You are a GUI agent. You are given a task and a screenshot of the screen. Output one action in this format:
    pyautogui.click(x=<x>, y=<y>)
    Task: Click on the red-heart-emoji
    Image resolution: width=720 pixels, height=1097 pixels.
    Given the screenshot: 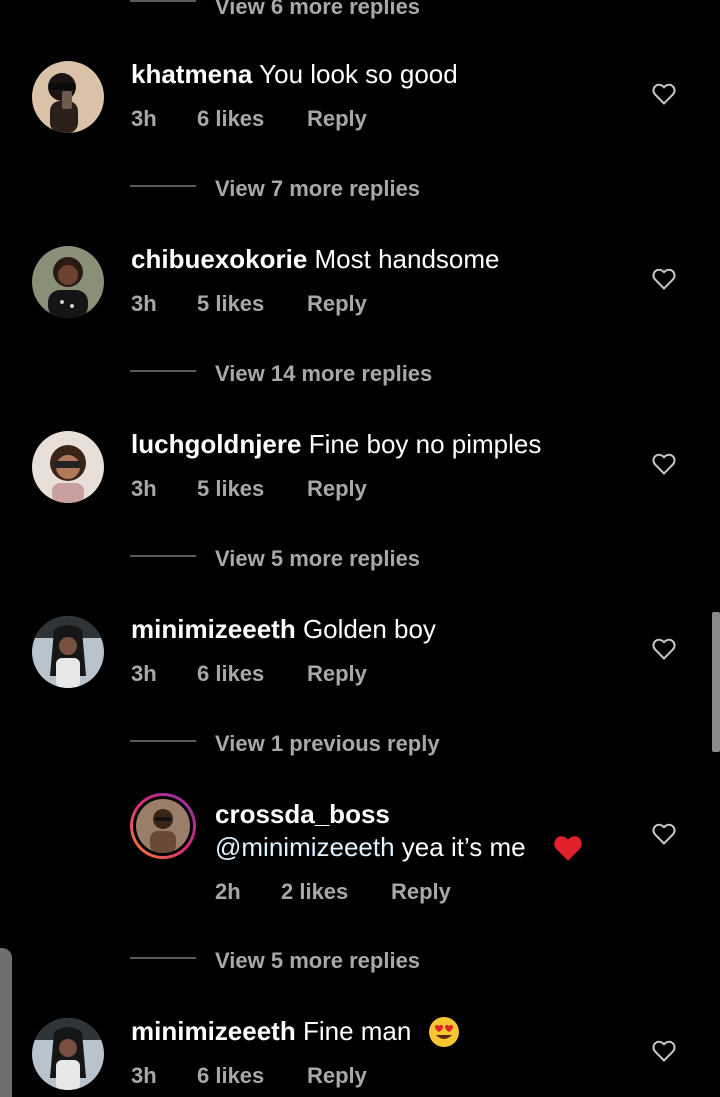 What is the action you would take?
    pyautogui.click(x=568, y=851)
    